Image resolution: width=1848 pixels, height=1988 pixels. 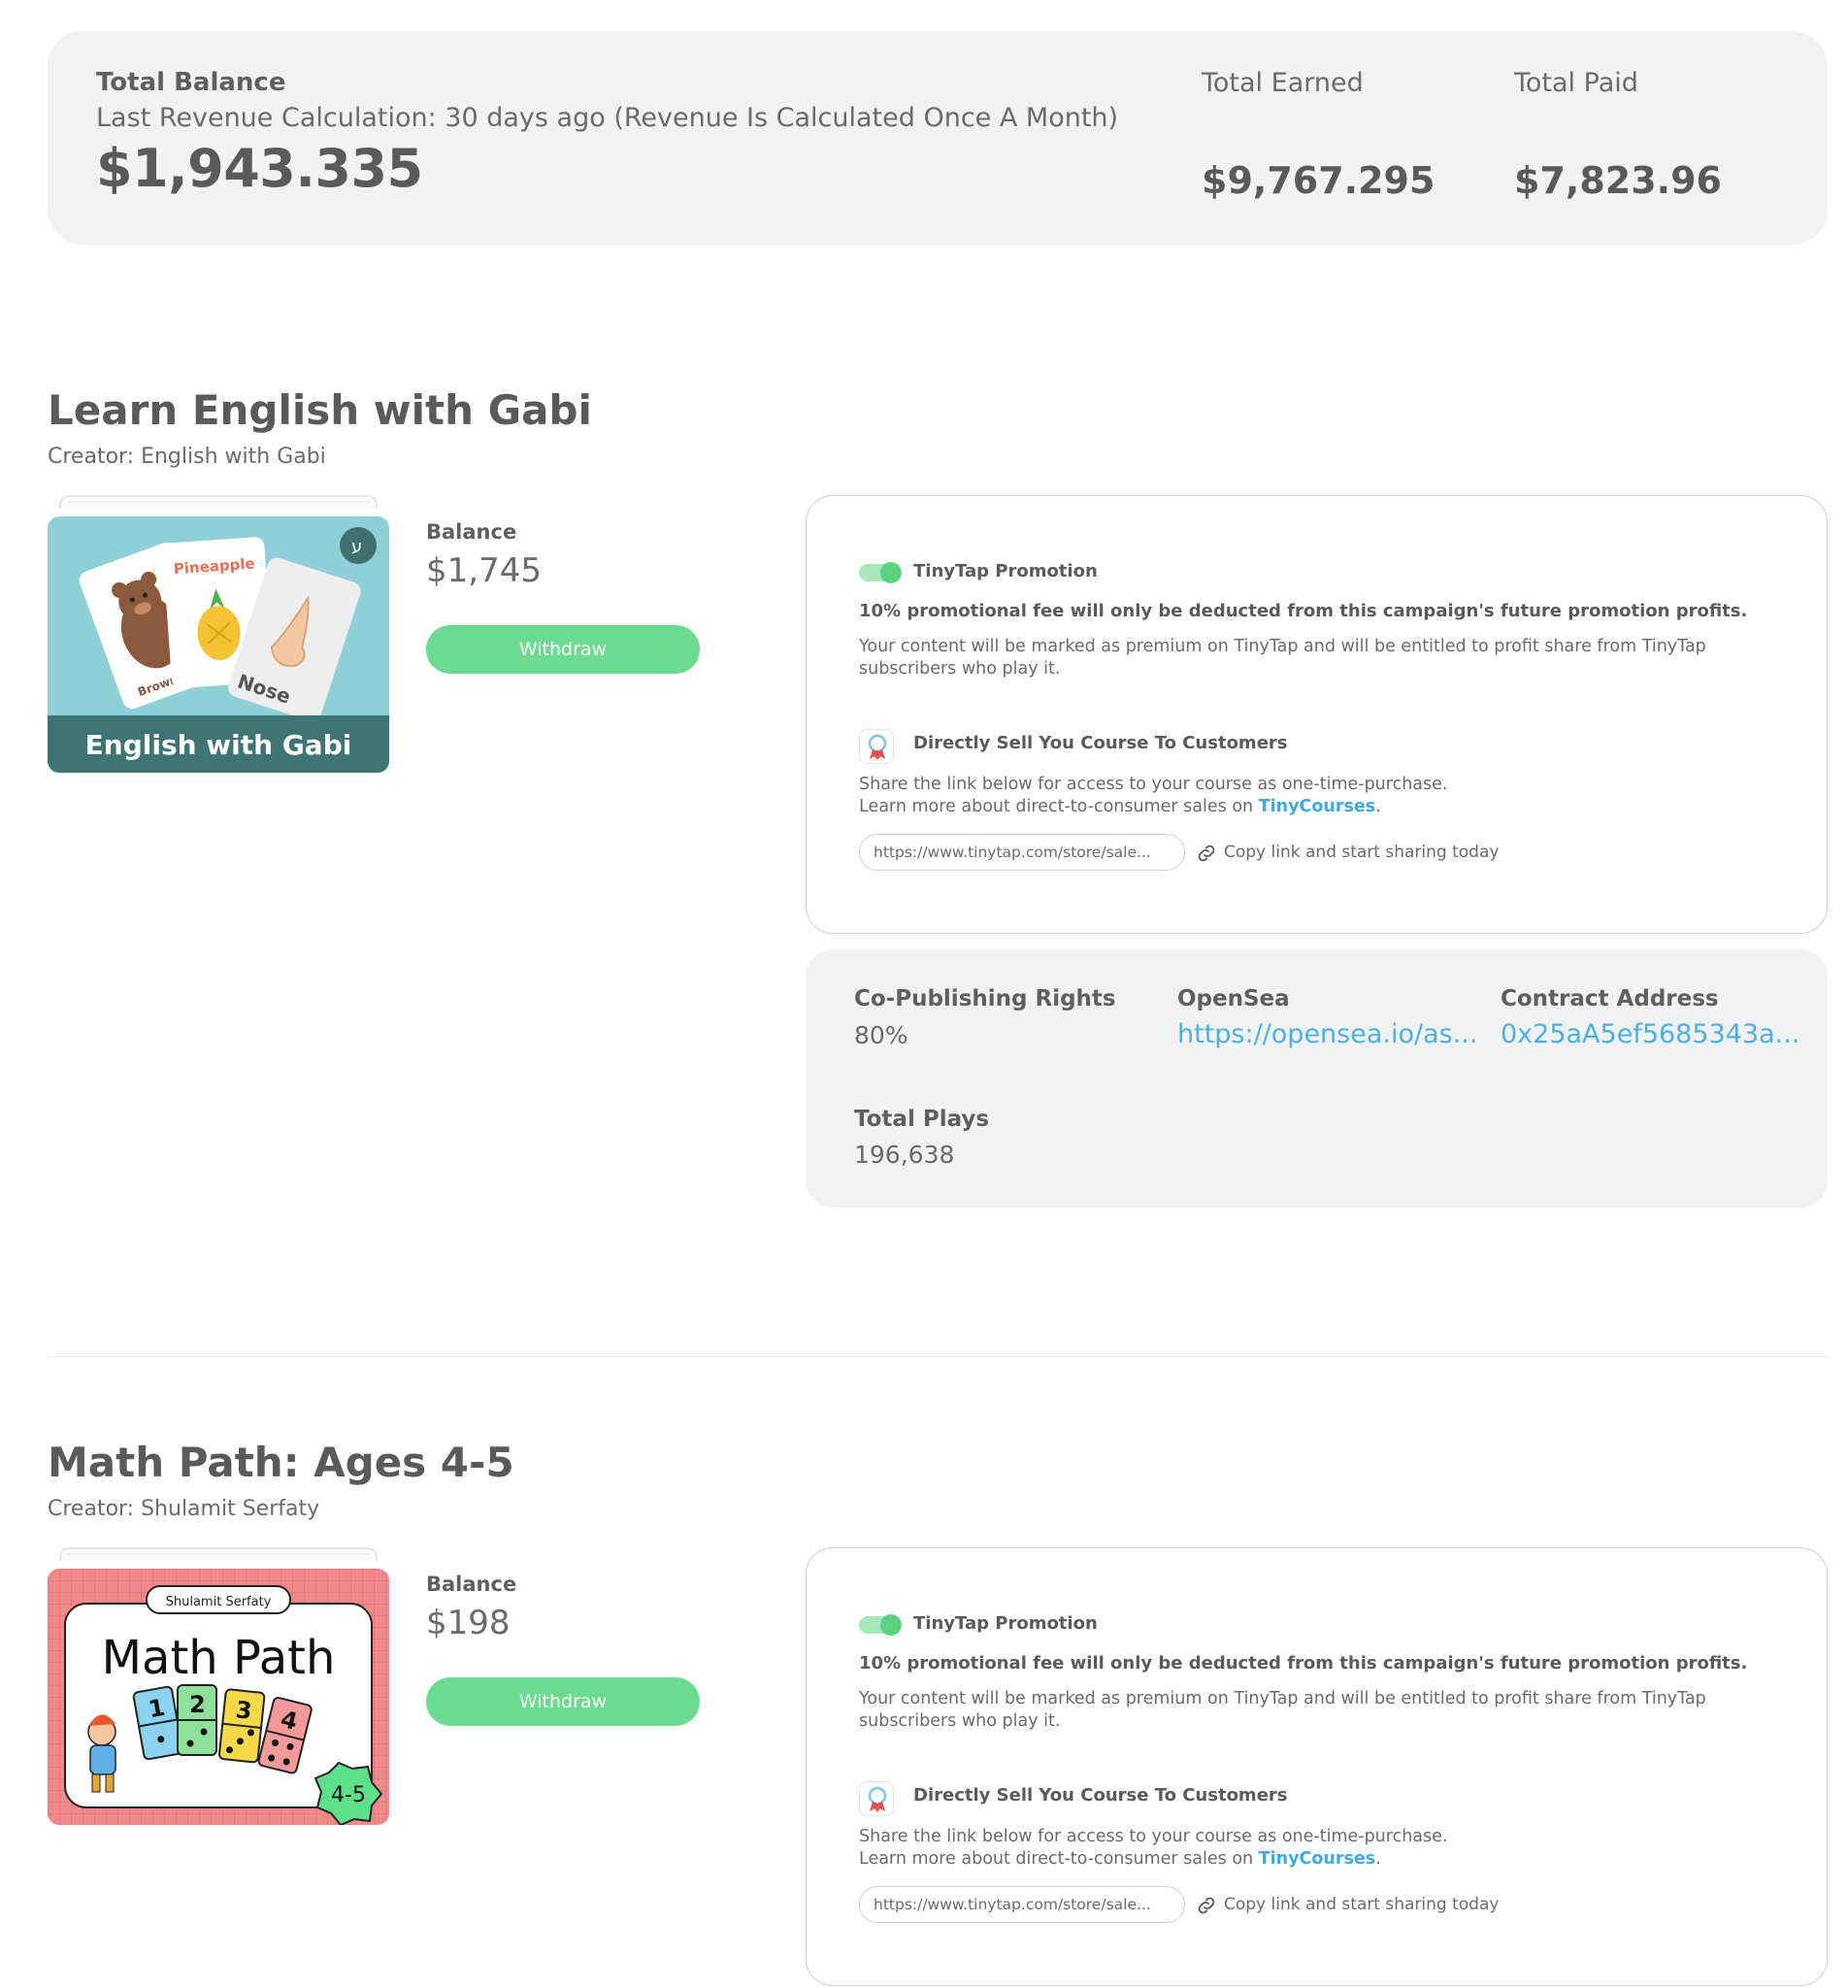 What do you see at coordinates (356, 547) in the screenshot?
I see `cover-badge-letter: ע` at bounding box center [356, 547].